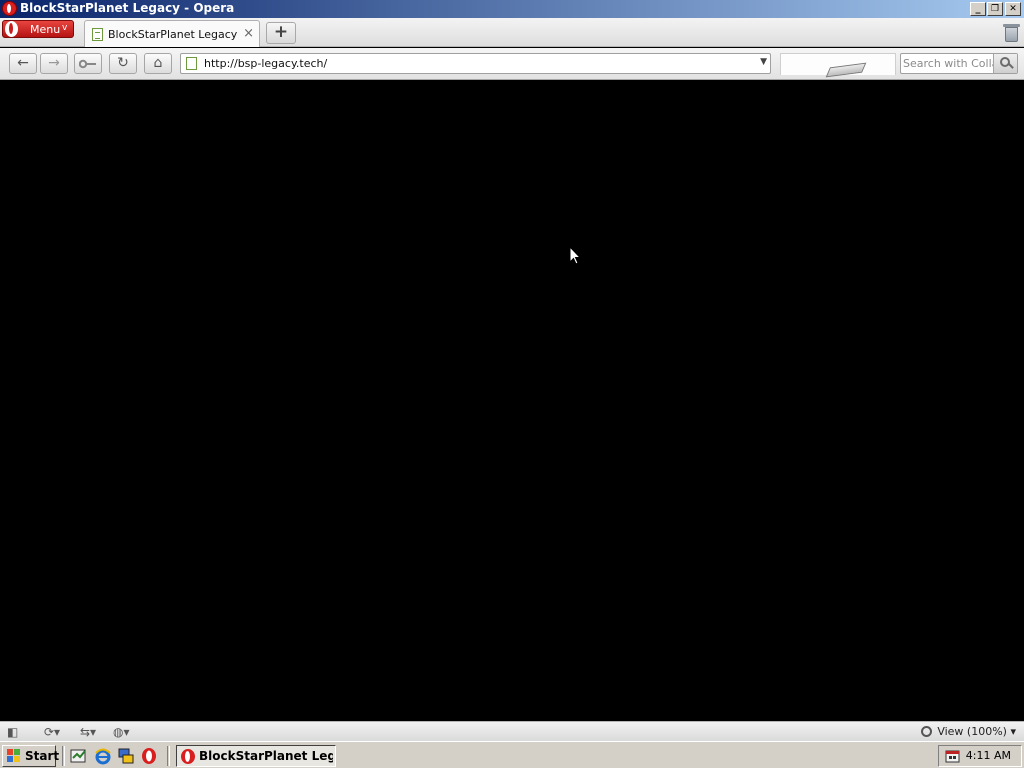 This screenshot has width=1024, height=768. I want to click on opera-menu-button: Menu v, so click(38, 29).